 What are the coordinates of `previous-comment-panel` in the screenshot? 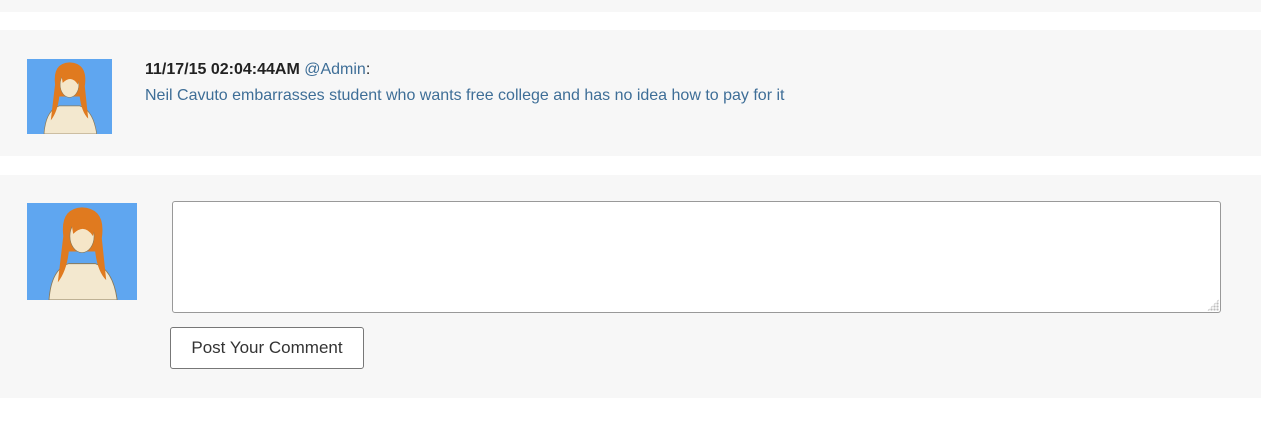 It's located at (630, 6).